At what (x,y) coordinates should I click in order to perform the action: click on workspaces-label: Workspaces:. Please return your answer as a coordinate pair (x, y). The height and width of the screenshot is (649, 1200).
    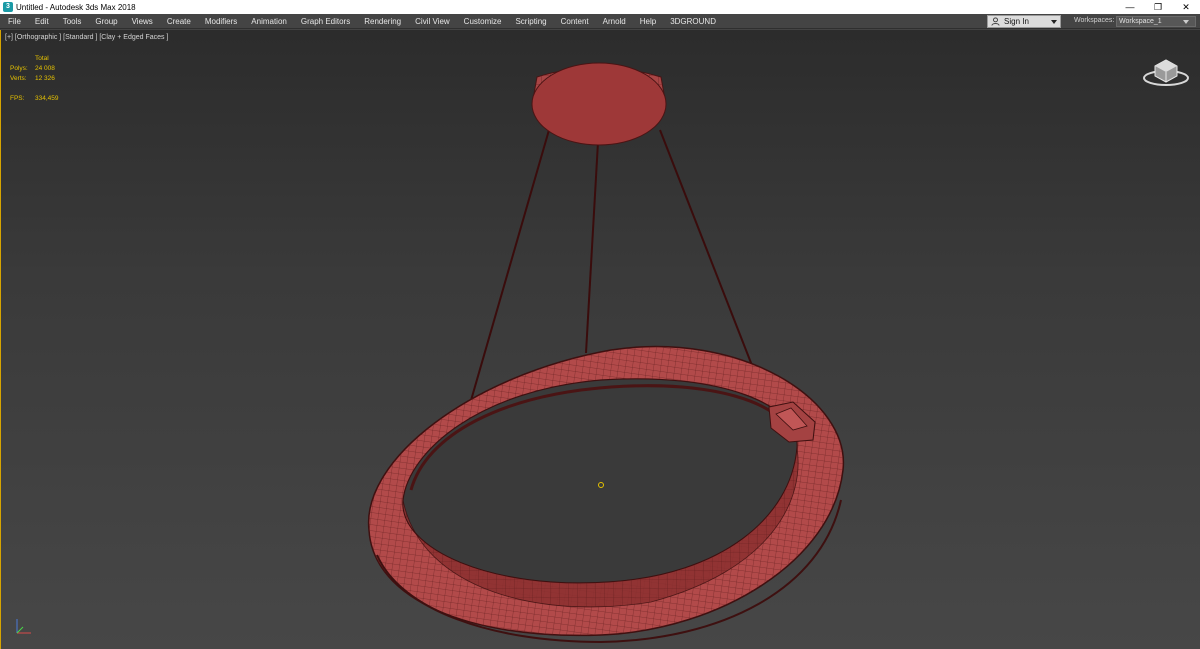
    Looking at the image, I should click on (1094, 20).